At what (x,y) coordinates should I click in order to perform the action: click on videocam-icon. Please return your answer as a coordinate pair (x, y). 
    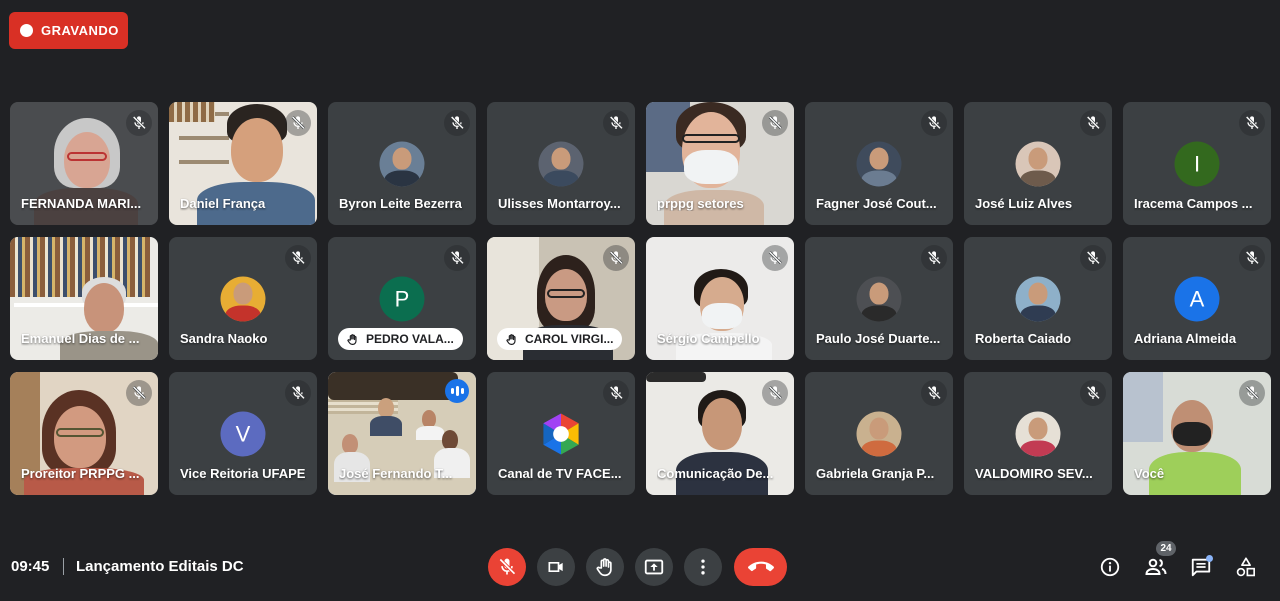
    Looking at the image, I should click on (555, 567).